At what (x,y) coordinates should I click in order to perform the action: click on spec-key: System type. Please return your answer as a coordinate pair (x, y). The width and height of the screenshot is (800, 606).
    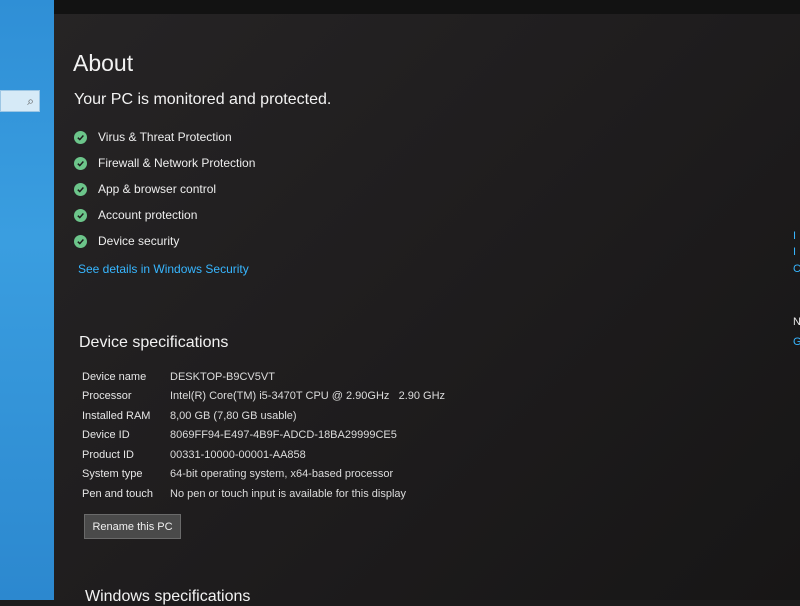
    Looking at the image, I should click on (112, 474).